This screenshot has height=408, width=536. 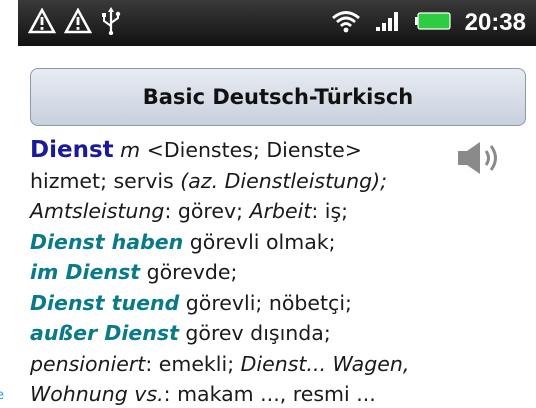 What do you see at coordinates (432, 23) in the screenshot?
I see `battery-icon` at bounding box center [432, 23].